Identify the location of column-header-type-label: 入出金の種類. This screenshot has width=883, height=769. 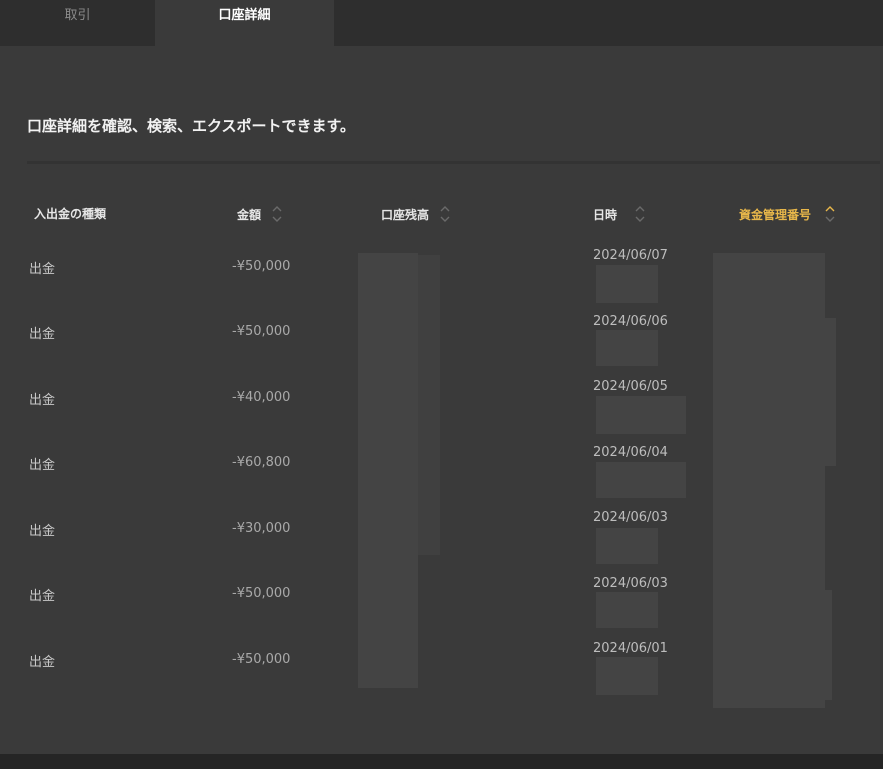
(70, 214).